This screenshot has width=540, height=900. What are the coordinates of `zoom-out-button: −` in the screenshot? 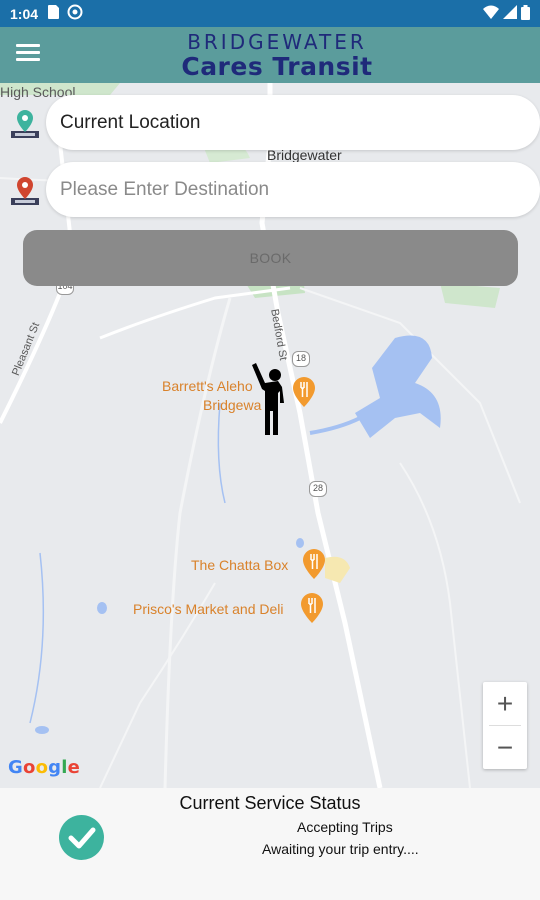 It's located at (505, 747).